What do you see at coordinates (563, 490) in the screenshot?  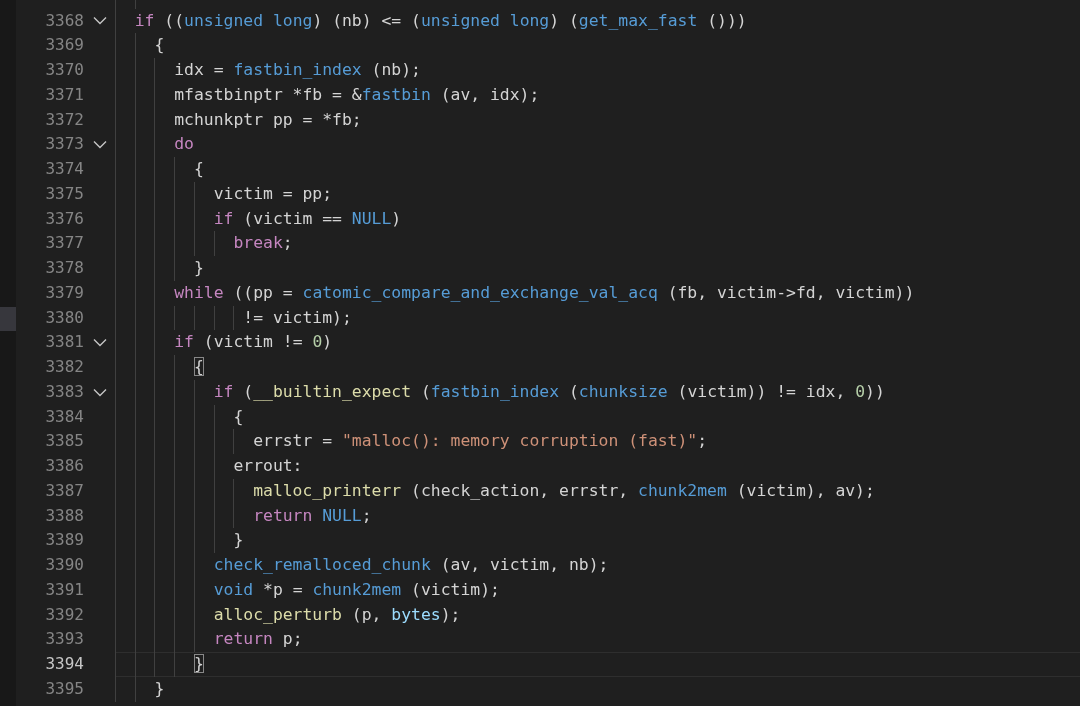 I see `code-line: malloc_printerr (check_action, errstr, chunk2mem (victim), av);` at bounding box center [563, 490].